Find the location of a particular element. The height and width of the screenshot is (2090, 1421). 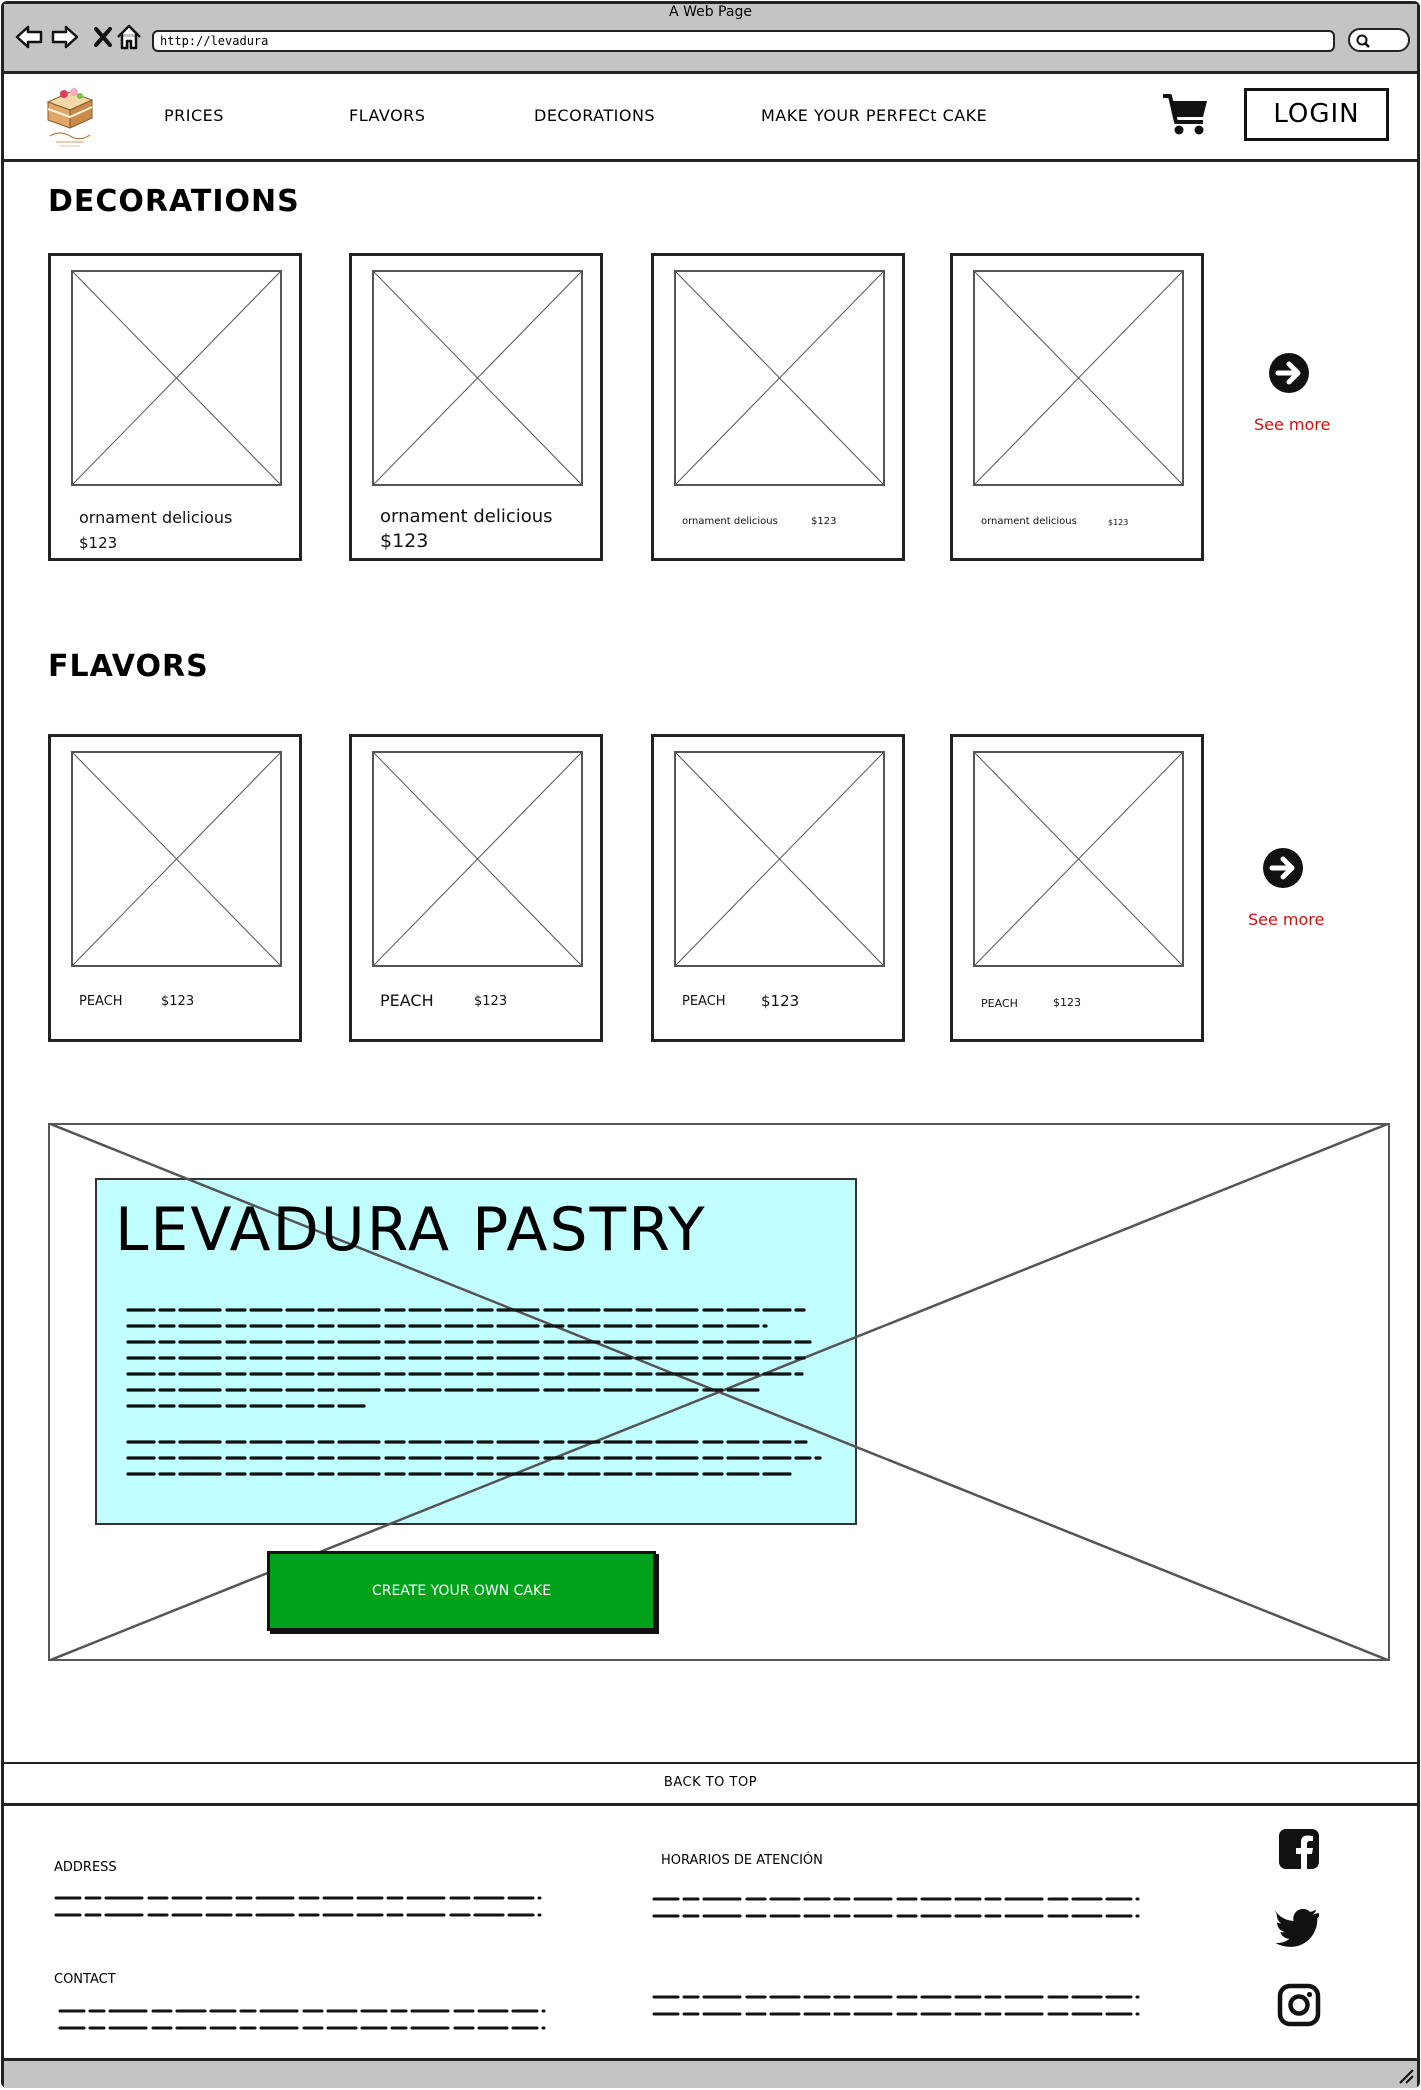

browser-search-field is located at coordinates (1379, 40).